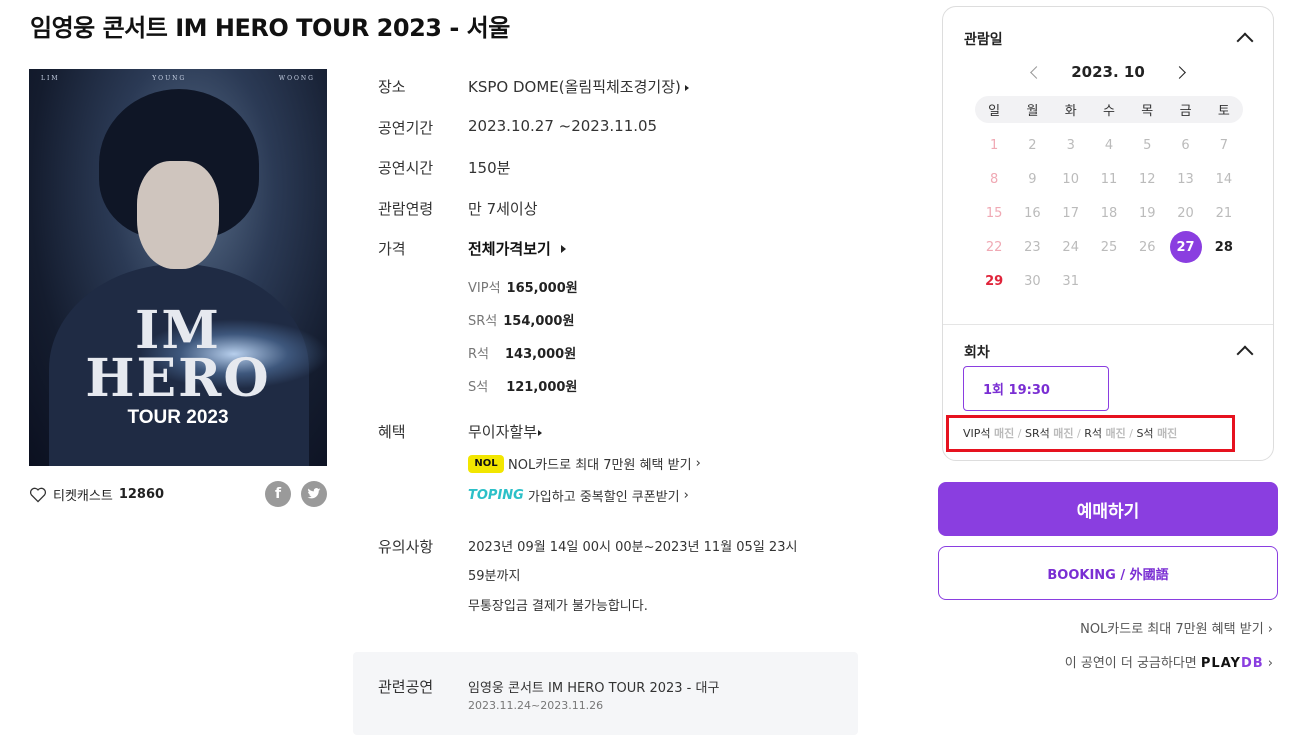  I want to click on weekday-label: 일, so click(994, 111).